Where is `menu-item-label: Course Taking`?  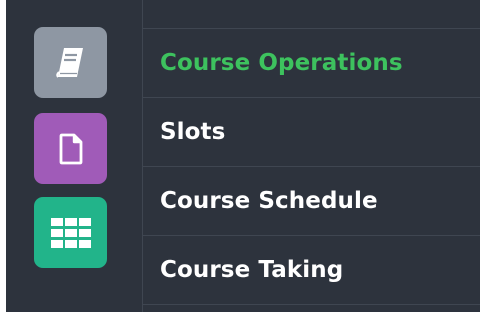 menu-item-label: Course Taking is located at coordinates (252, 270).